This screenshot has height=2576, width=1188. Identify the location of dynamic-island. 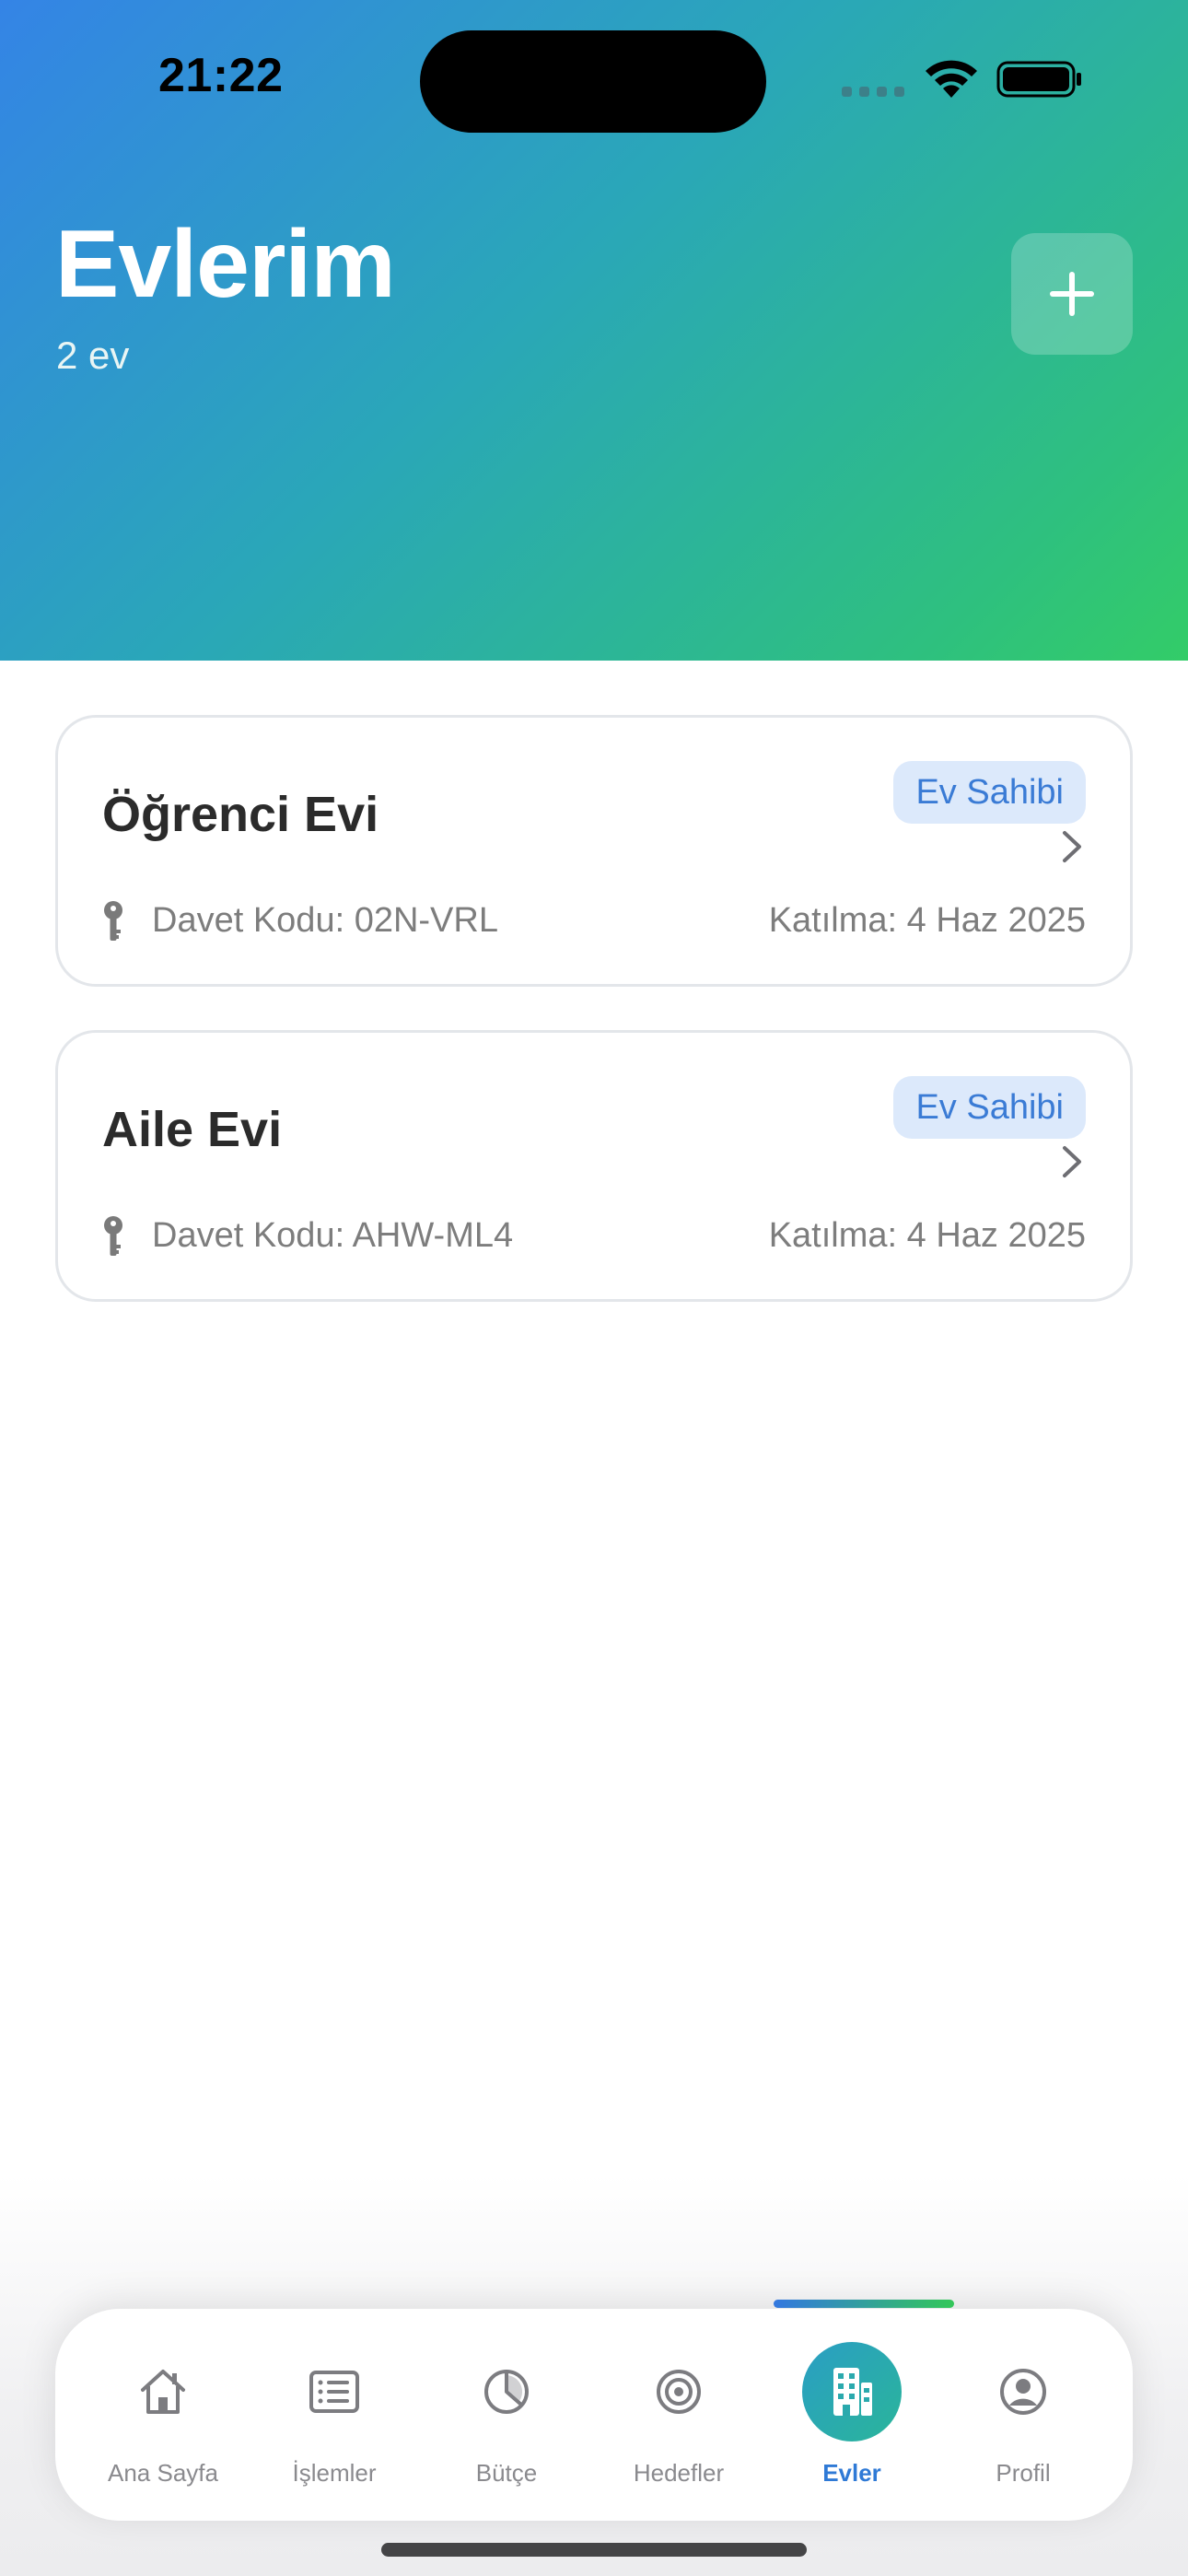
(593, 81).